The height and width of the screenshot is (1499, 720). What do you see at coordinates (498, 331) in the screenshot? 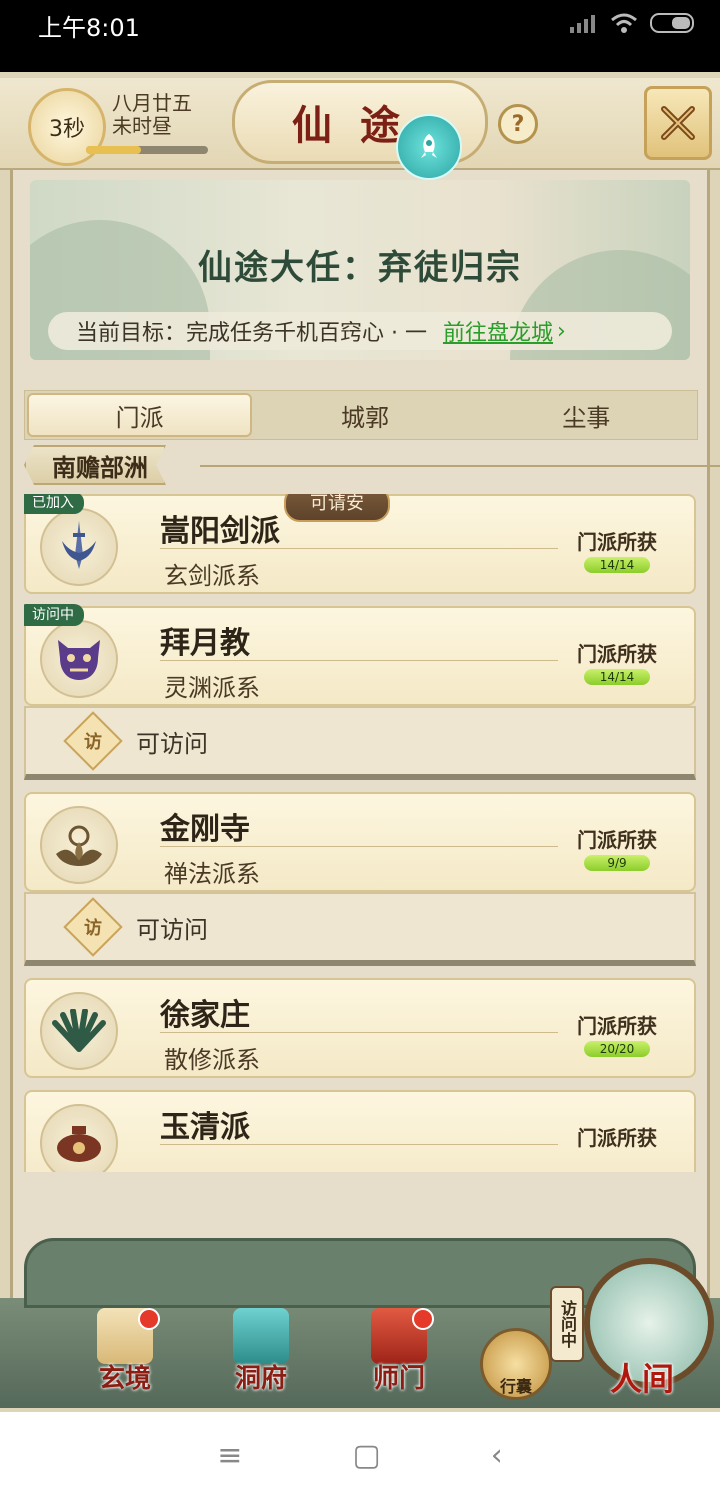
I see `goal-link: 前往盘龙城` at bounding box center [498, 331].